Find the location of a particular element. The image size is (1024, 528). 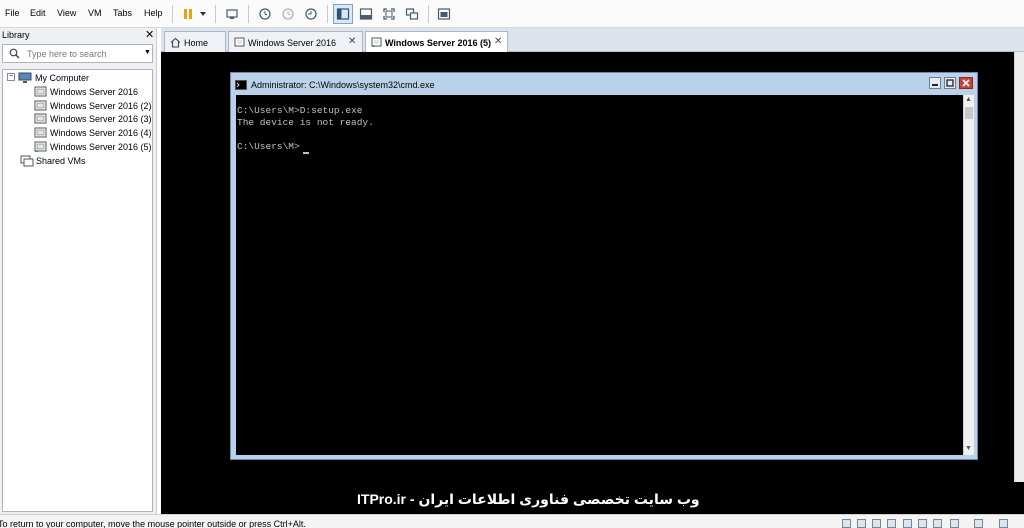

cd-dvd-icon is located at coordinates (861, 523).